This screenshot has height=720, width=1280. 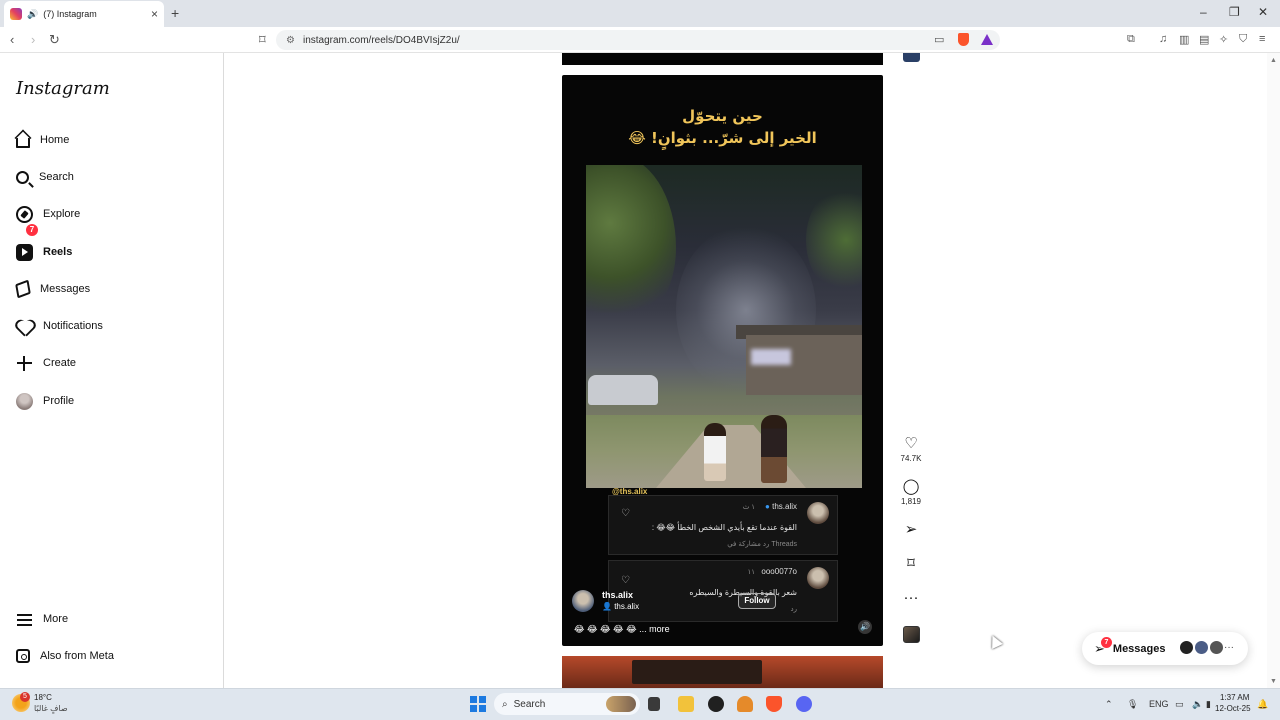 I want to click on minimize-button: –, so click(x=1203, y=12).